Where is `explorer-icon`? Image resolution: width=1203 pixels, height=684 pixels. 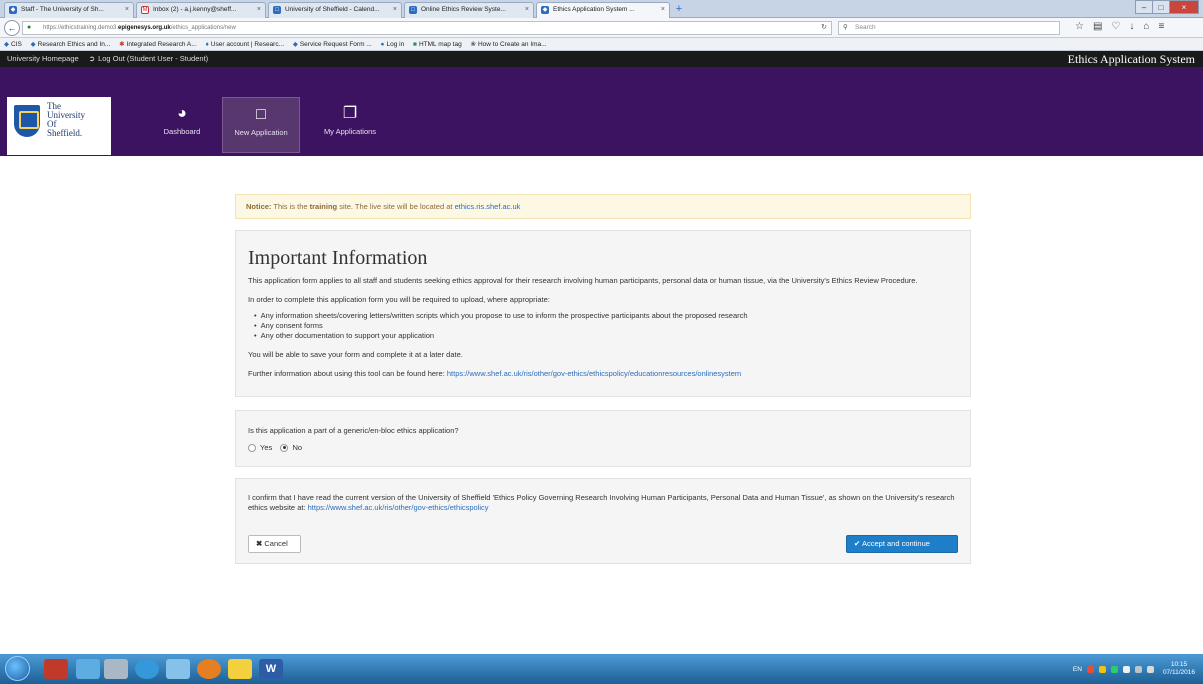 explorer-icon is located at coordinates (88, 669).